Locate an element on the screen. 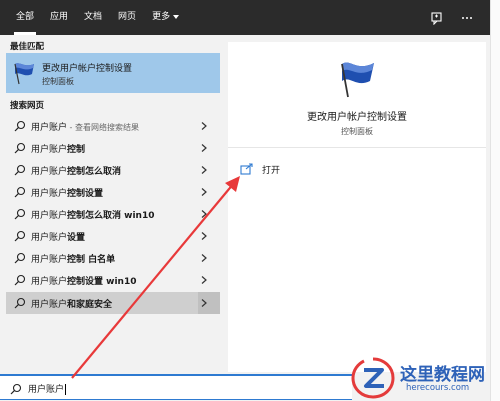 Image resolution: width=500 pixels, height=401 pixels. watermark-url: herecours.com is located at coordinates (438, 388).